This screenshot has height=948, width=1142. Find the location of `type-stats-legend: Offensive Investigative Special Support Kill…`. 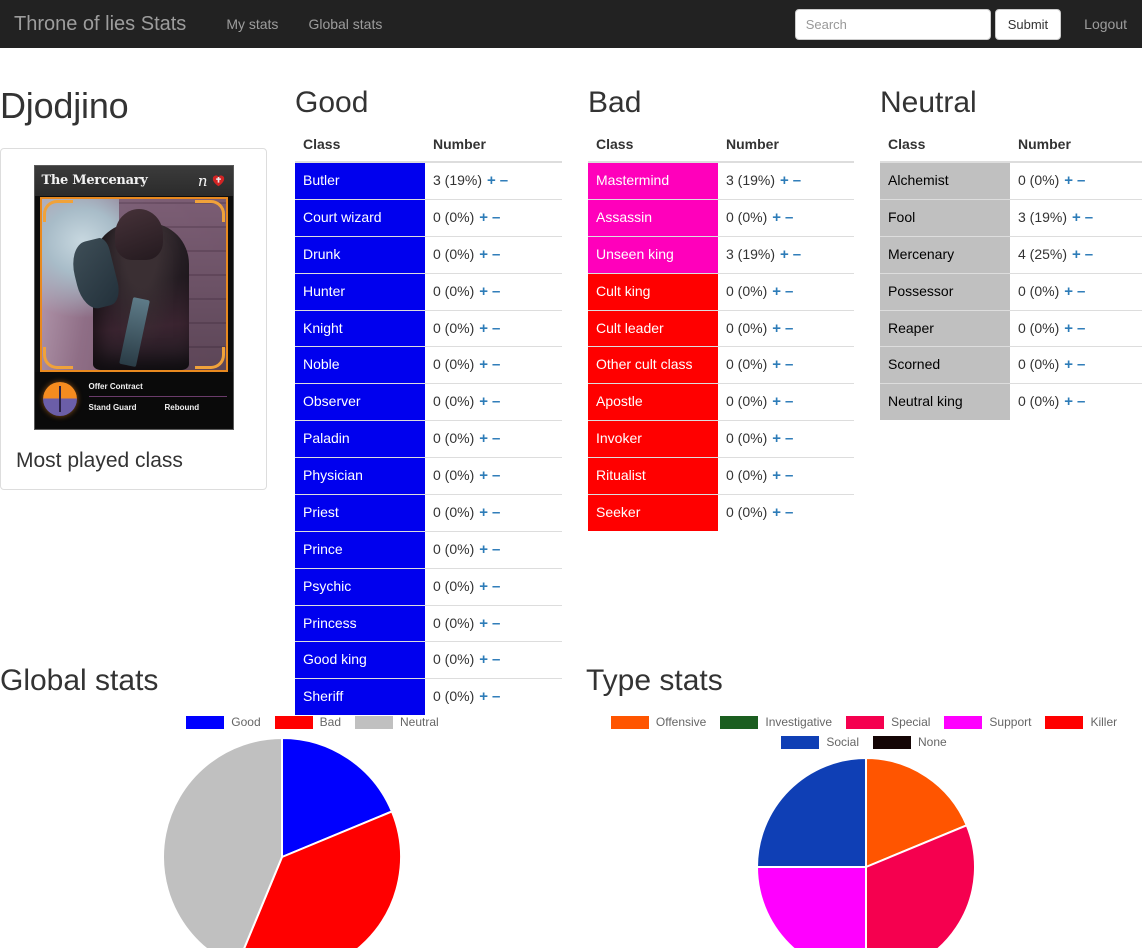

type-stats-legend: Offensive Investigative Special Support Kill… is located at coordinates (864, 732).